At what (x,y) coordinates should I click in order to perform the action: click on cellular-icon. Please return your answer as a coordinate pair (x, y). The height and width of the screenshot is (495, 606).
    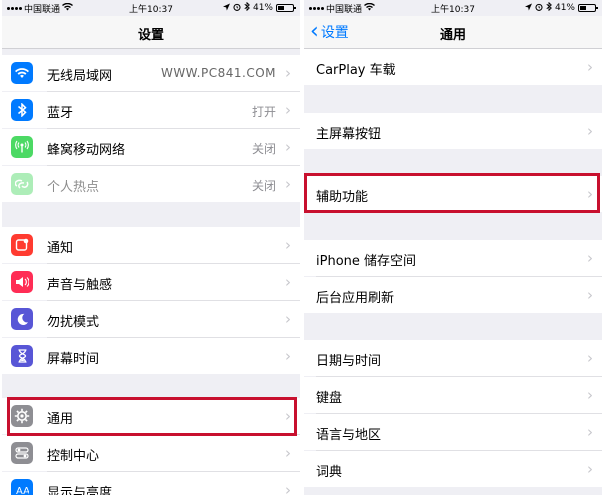
    Looking at the image, I should click on (22, 147).